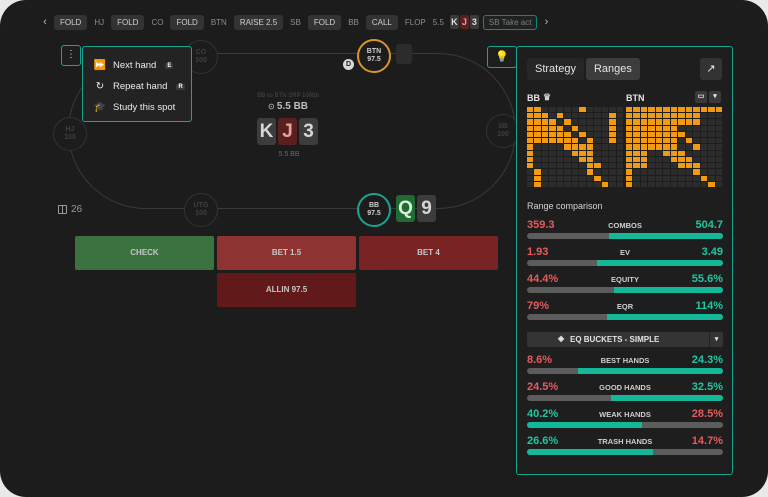  What do you see at coordinates (272, 106) in the screenshot?
I see `chip-icon: ⊙` at bounding box center [272, 106].